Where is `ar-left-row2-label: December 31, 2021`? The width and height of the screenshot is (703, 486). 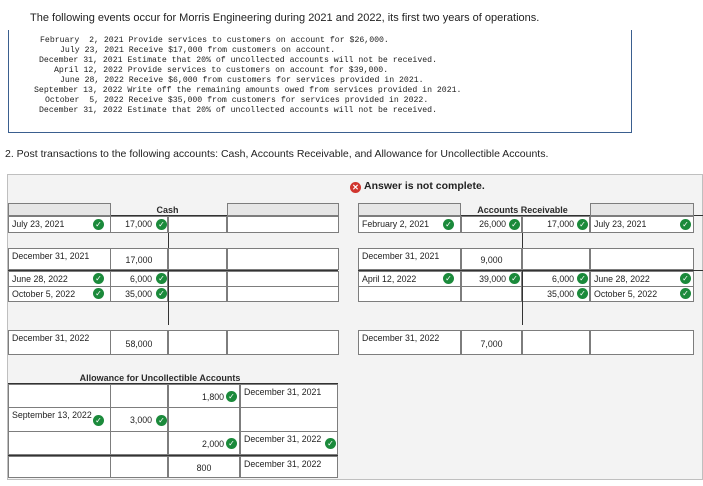
ar-left-row2-label: December 31, 2021 is located at coordinates (409, 259).